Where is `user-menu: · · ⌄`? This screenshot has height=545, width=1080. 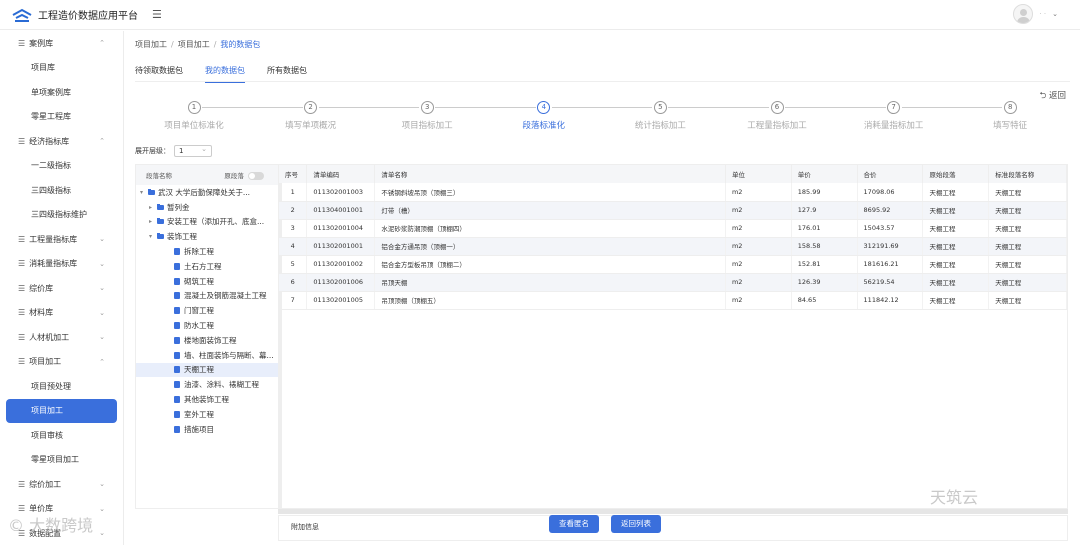
user-menu: · · ⌄ is located at coordinates (1035, 14).